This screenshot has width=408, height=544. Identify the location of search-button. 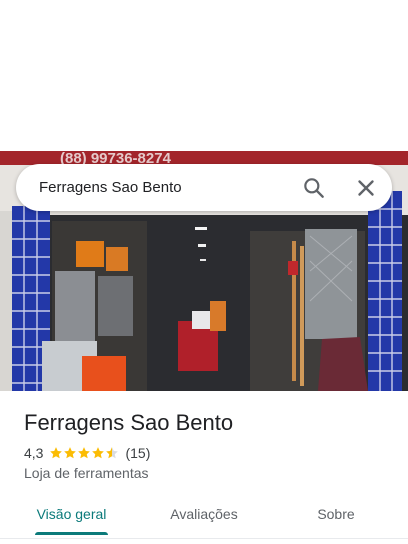
(314, 188).